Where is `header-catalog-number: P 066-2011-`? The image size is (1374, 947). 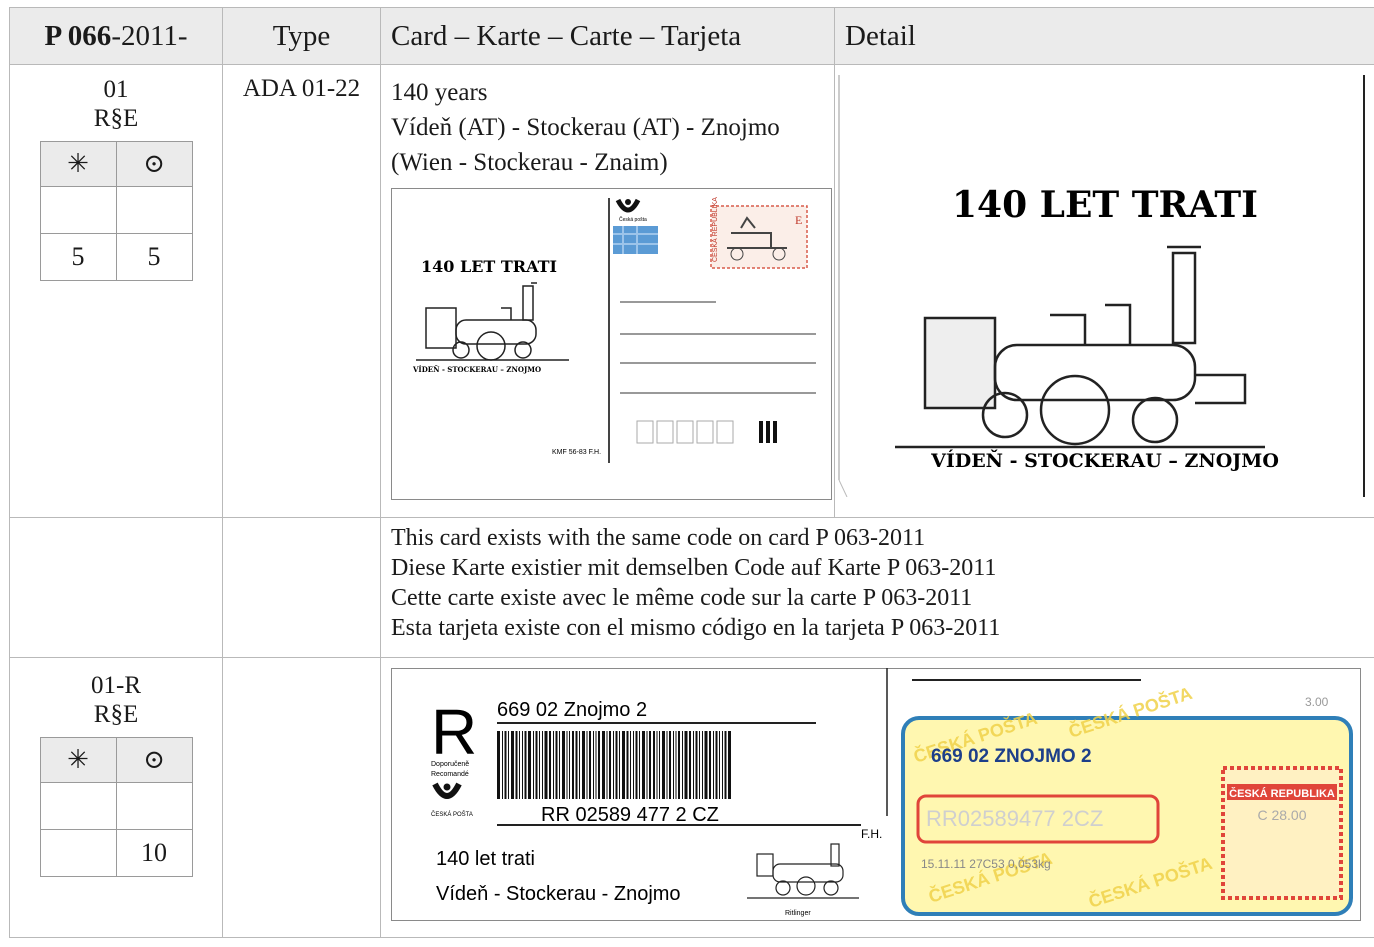
header-catalog-number: P 066-2011- is located at coordinates (116, 36).